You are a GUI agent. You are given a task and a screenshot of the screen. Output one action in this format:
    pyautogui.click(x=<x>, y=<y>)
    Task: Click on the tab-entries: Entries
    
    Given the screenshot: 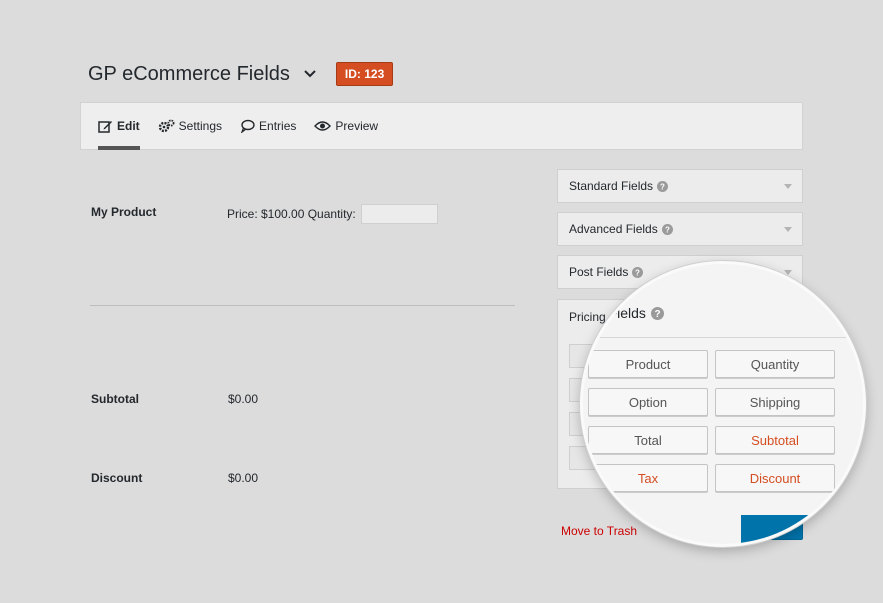 What is the action you would take?
    pyautogui.click(x=268, y=126)
    